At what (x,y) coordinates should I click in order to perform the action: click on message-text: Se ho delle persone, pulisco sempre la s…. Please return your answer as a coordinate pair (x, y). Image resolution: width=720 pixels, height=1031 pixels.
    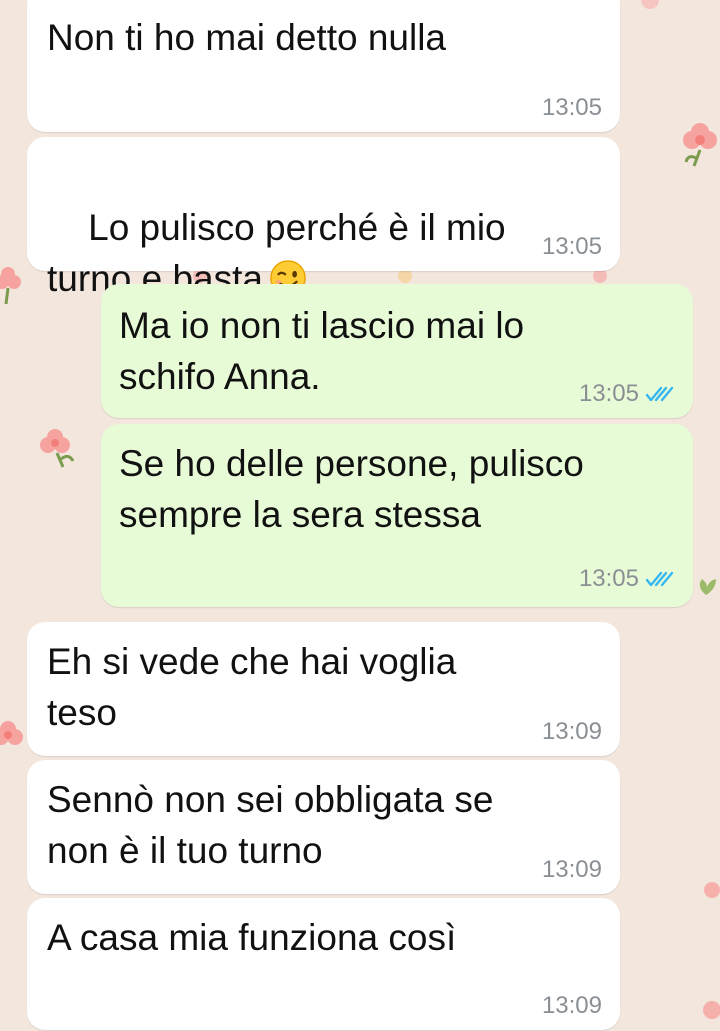
    Looking at the image, I should click on (351, 489).